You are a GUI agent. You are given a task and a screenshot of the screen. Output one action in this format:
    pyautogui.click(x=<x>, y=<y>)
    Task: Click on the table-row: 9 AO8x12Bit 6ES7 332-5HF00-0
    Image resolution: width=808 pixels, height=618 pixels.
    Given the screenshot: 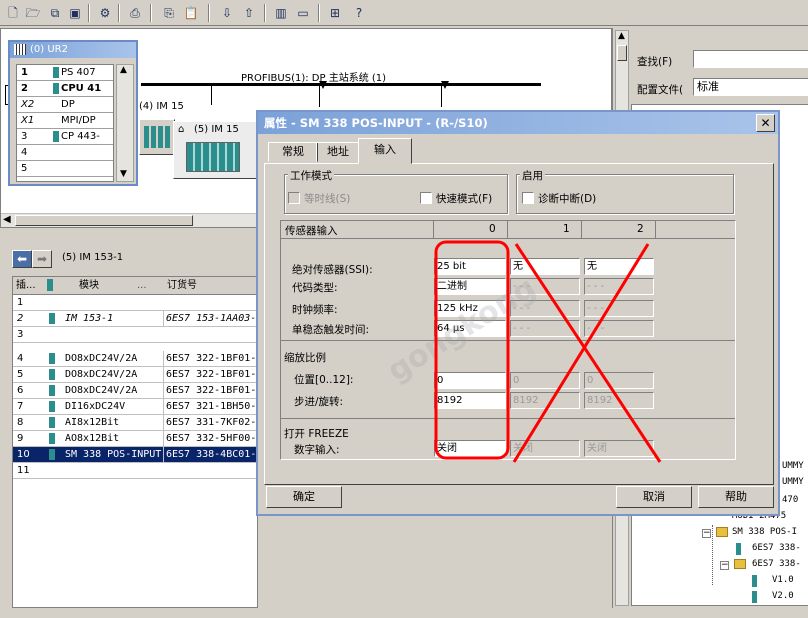 What is the action you would take?
    pyautogui.click(x=135, y=439)
    